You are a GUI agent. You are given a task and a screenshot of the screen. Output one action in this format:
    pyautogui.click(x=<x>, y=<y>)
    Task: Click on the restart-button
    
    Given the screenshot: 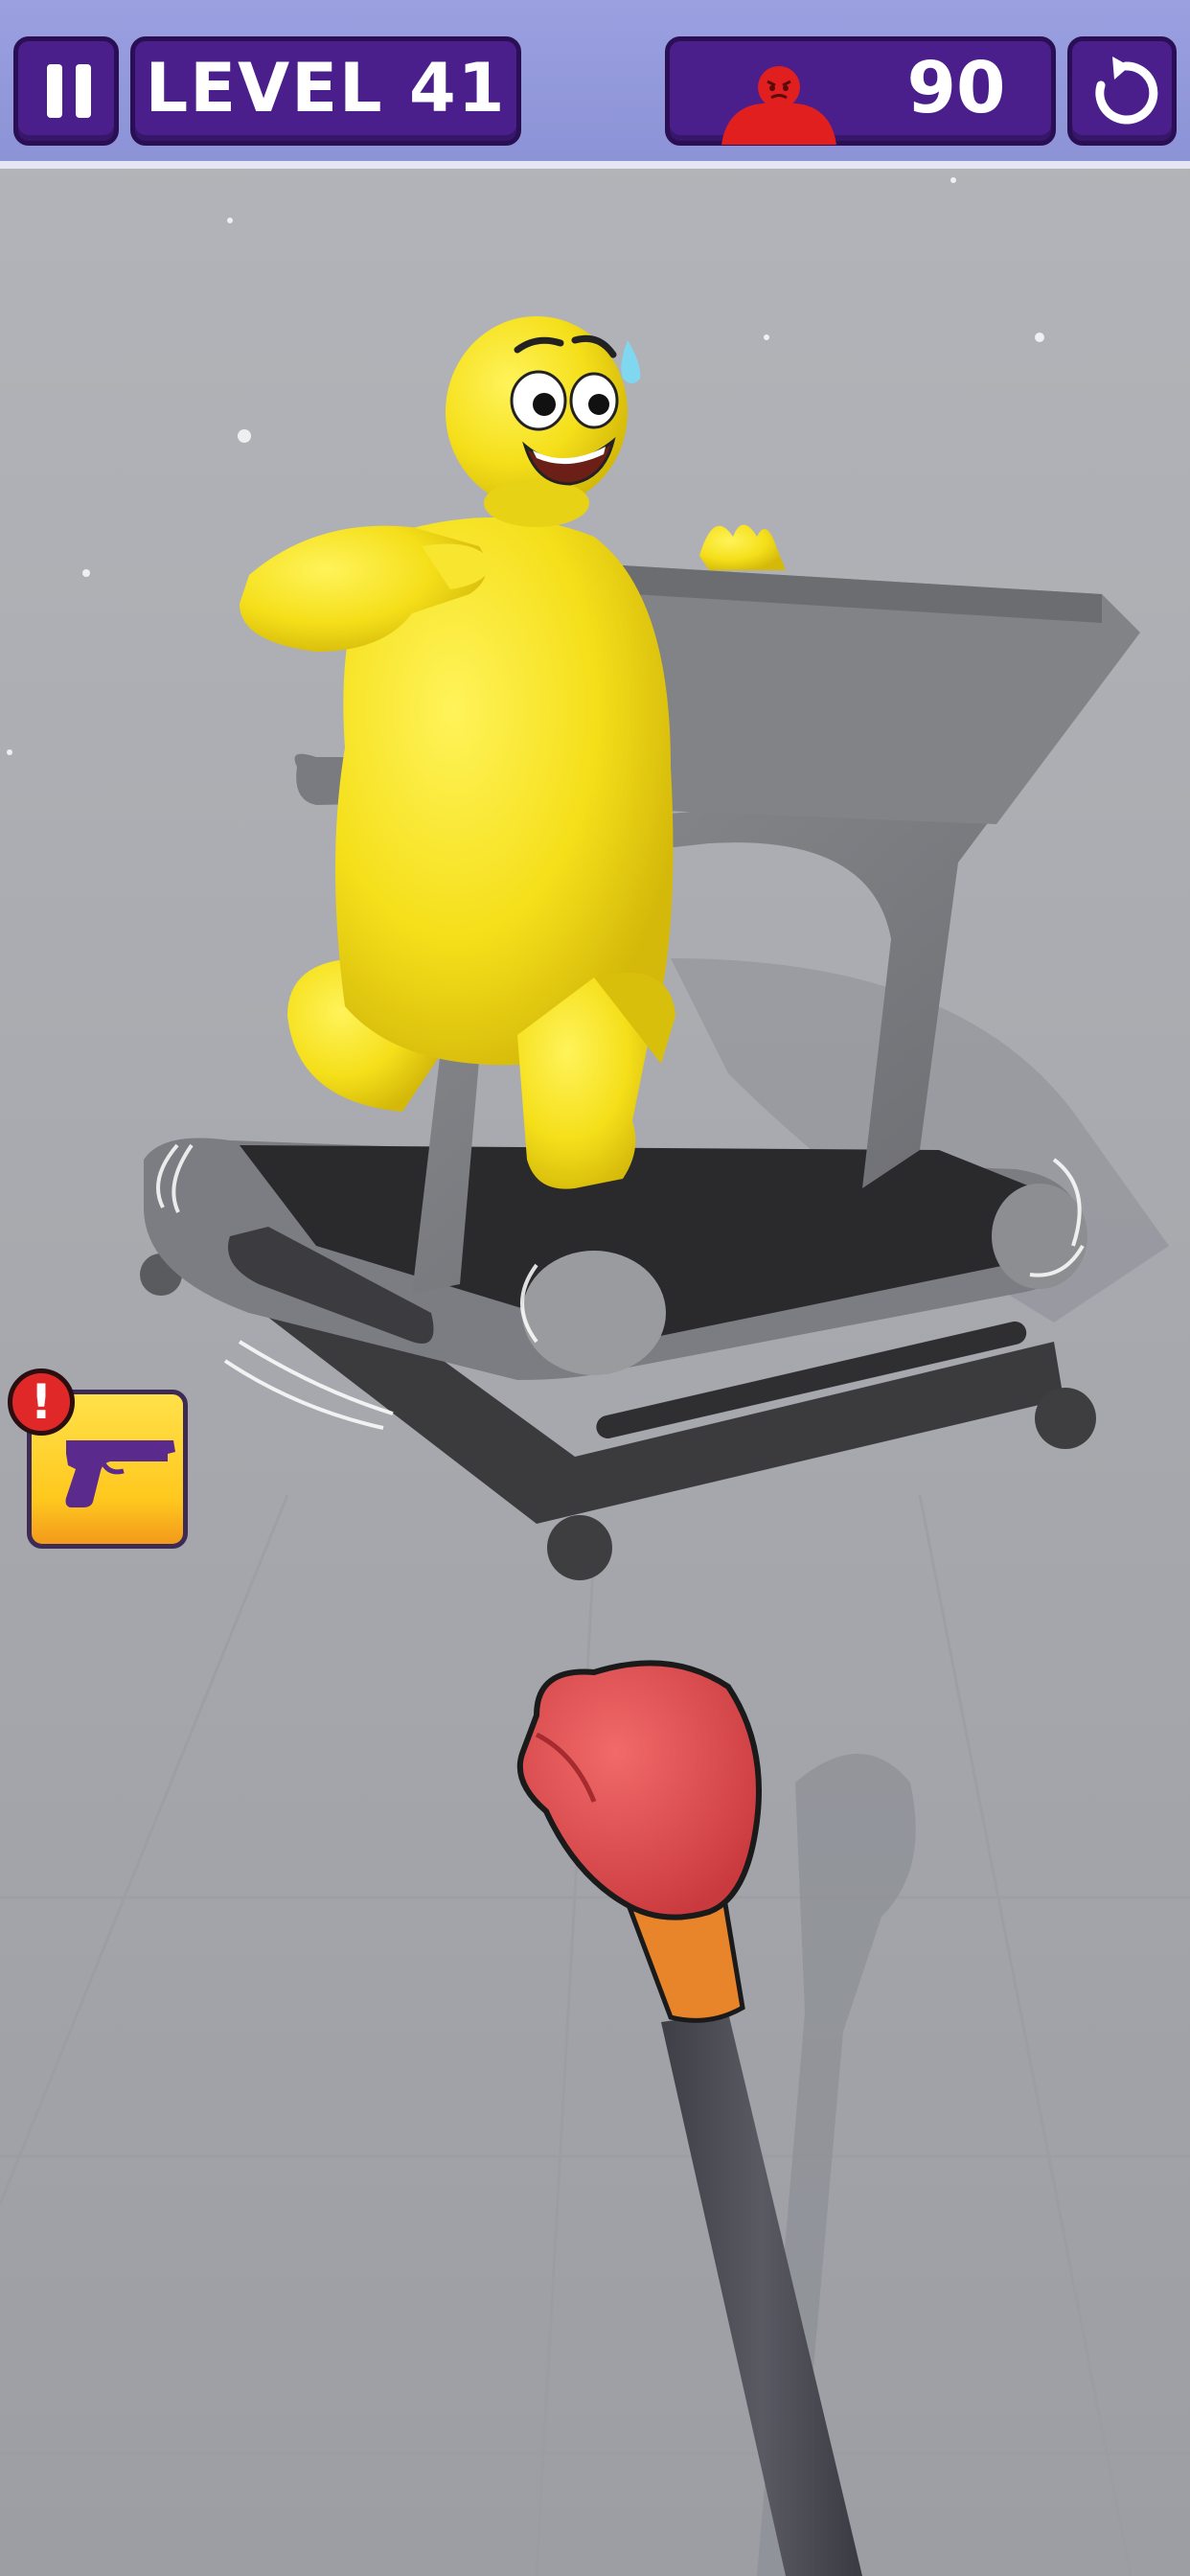 What is the action you would take?
    pyautogui.click(x=1122, y=91)
    